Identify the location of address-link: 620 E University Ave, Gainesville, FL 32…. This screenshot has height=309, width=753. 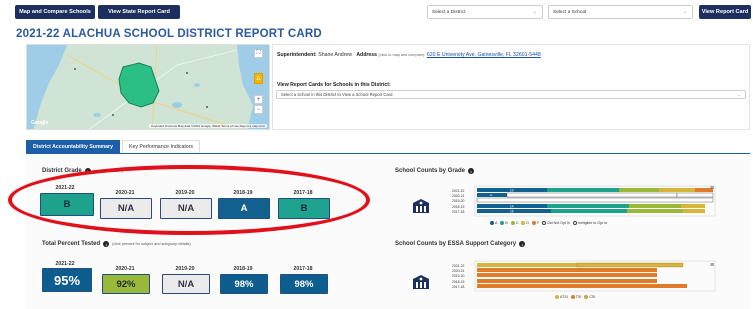
(484, 55).